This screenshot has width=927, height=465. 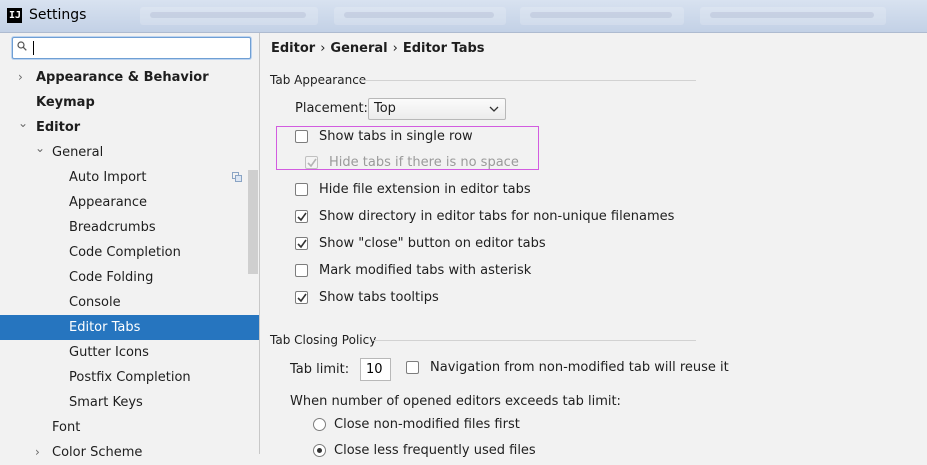 What do you see at coordinates (108, 177) in the screenshot?
I see `tree-item-label: Auto Import` at bounding box center [108, 177].